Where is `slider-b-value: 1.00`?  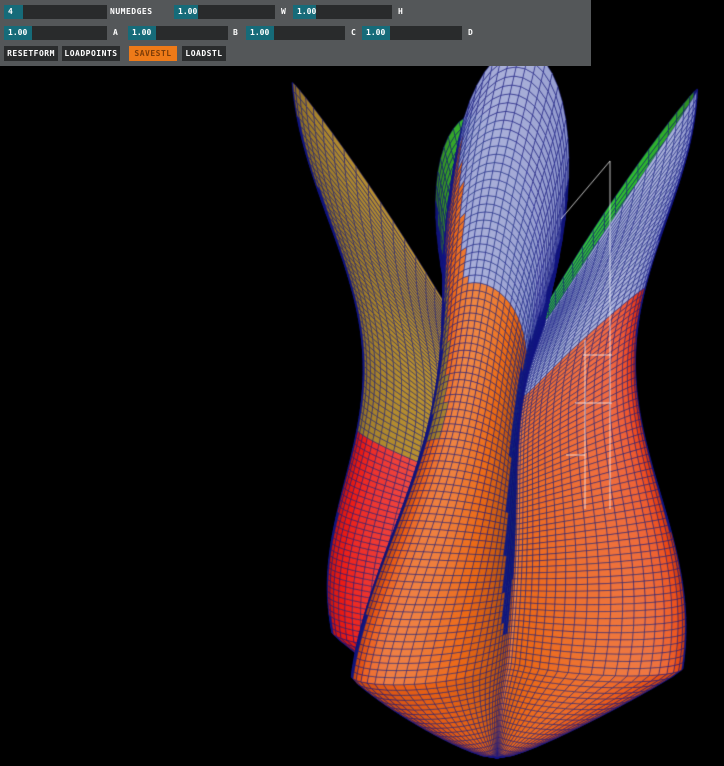 slider-b-value: 1.00 is located at coordinates (142, 33).